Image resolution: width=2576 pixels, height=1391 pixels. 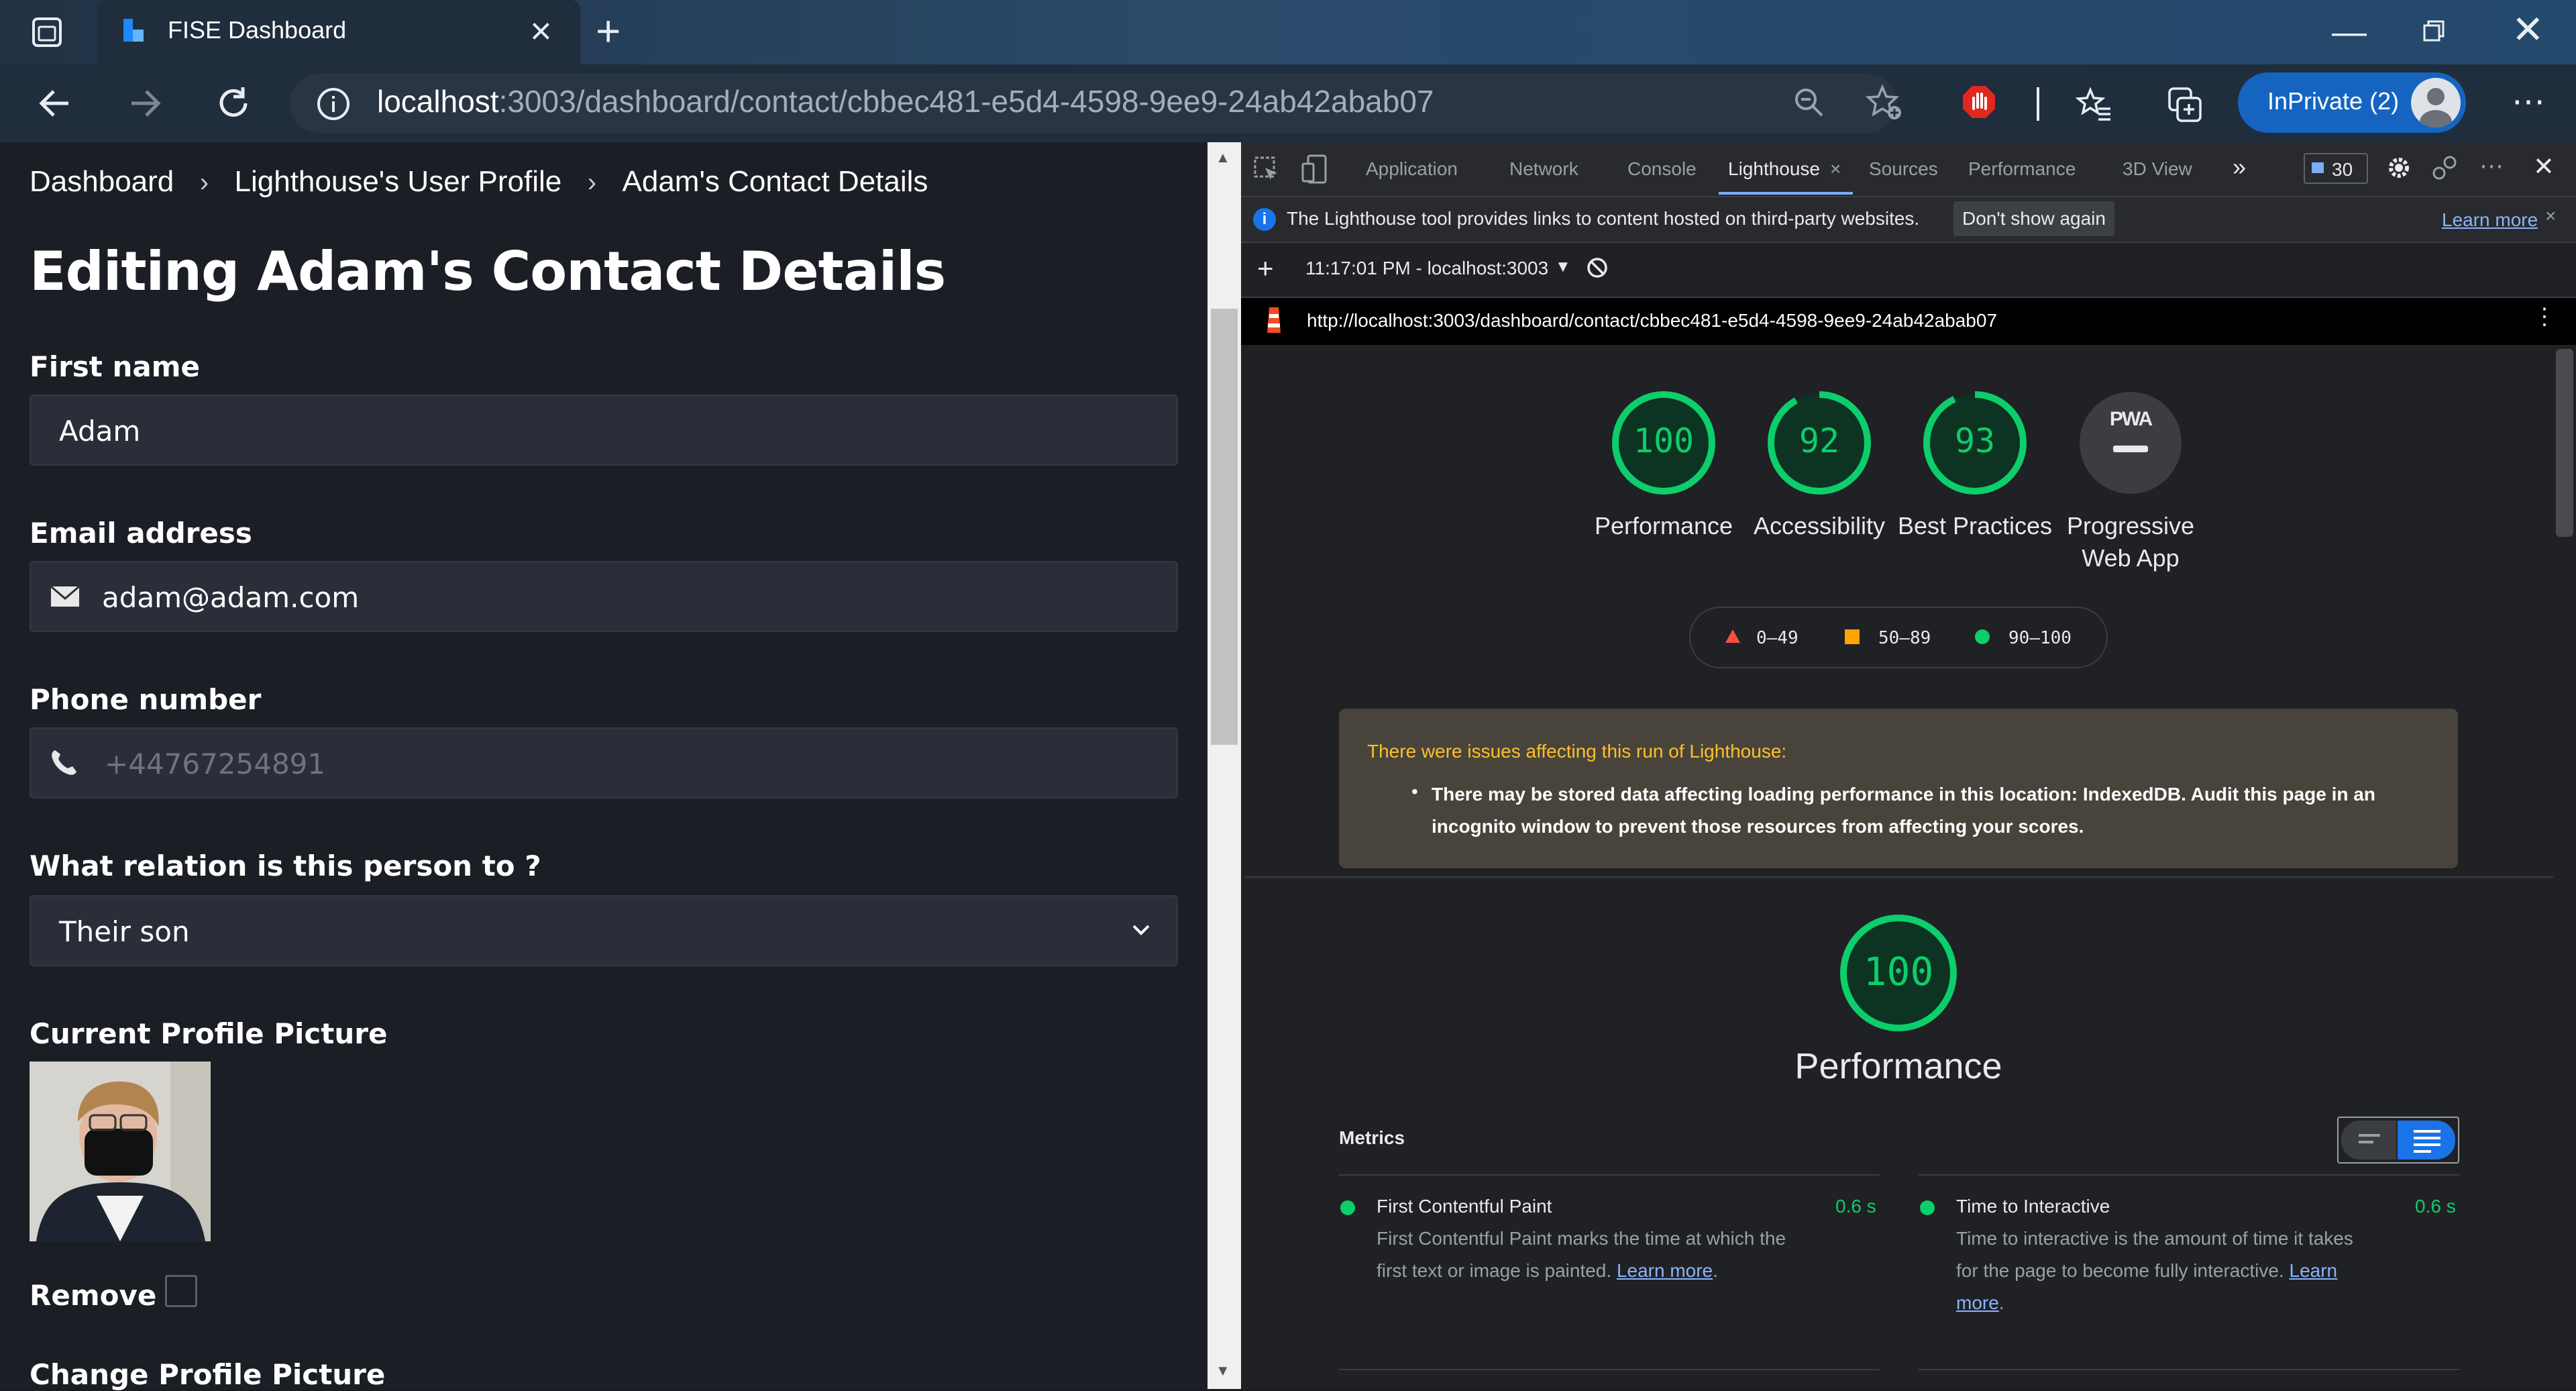 I want to click on customize-icon, so click(x=2444, y=169).